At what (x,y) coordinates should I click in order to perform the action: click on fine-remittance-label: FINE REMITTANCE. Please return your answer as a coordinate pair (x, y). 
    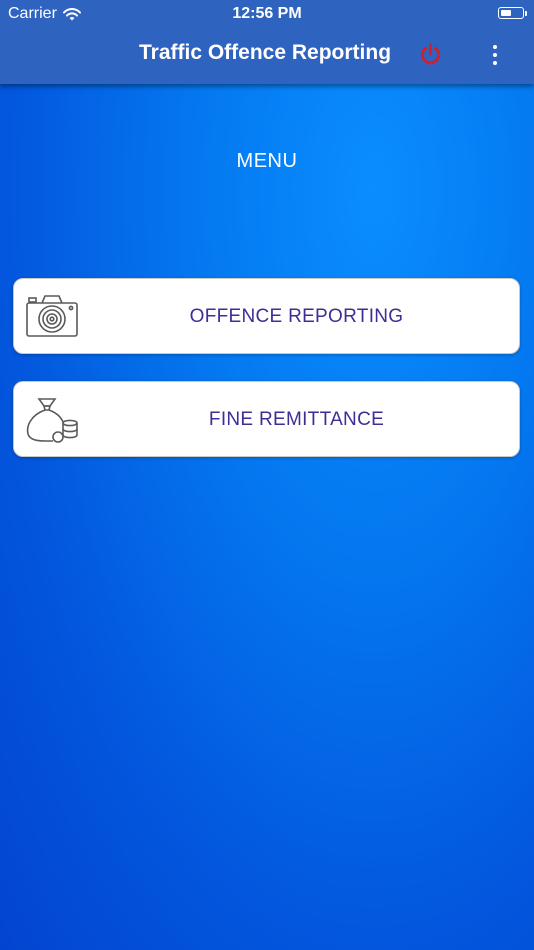
    Looking at the image, I should click on (296, 419).